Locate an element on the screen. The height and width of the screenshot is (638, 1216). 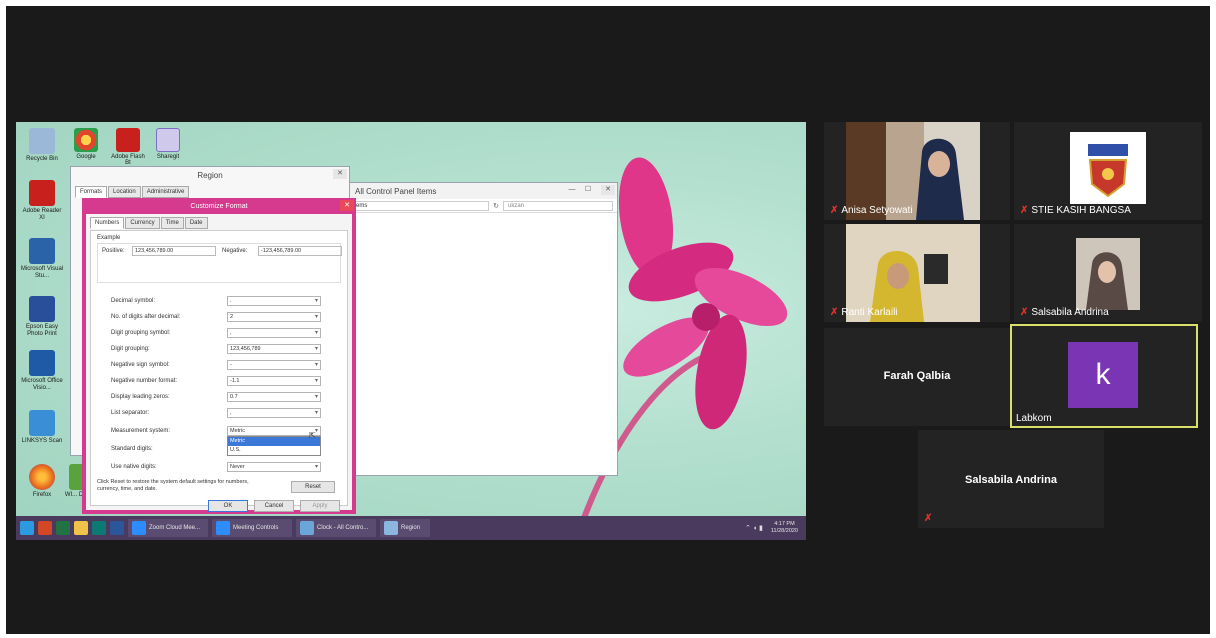
minimize-icon: — is located at coordinates (572, 190).